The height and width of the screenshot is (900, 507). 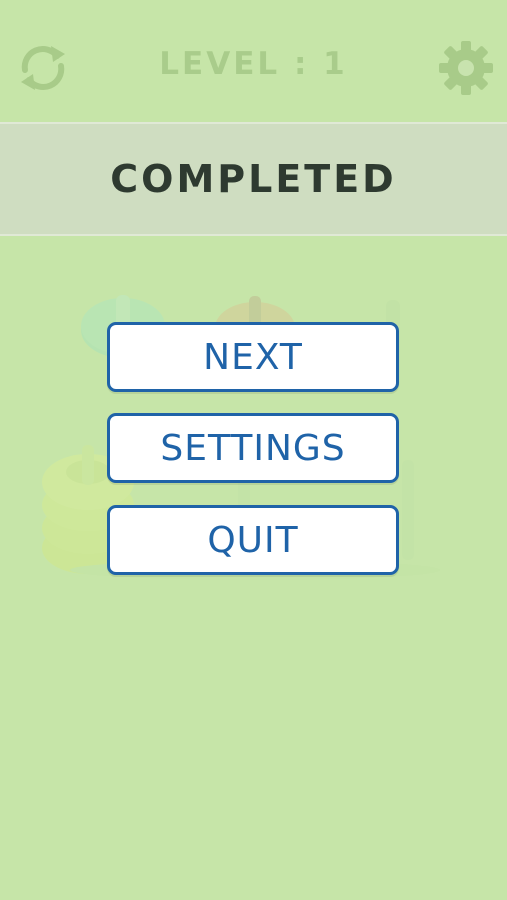 I want to click on quit-button: QUIT, so click(x=253, y=540).